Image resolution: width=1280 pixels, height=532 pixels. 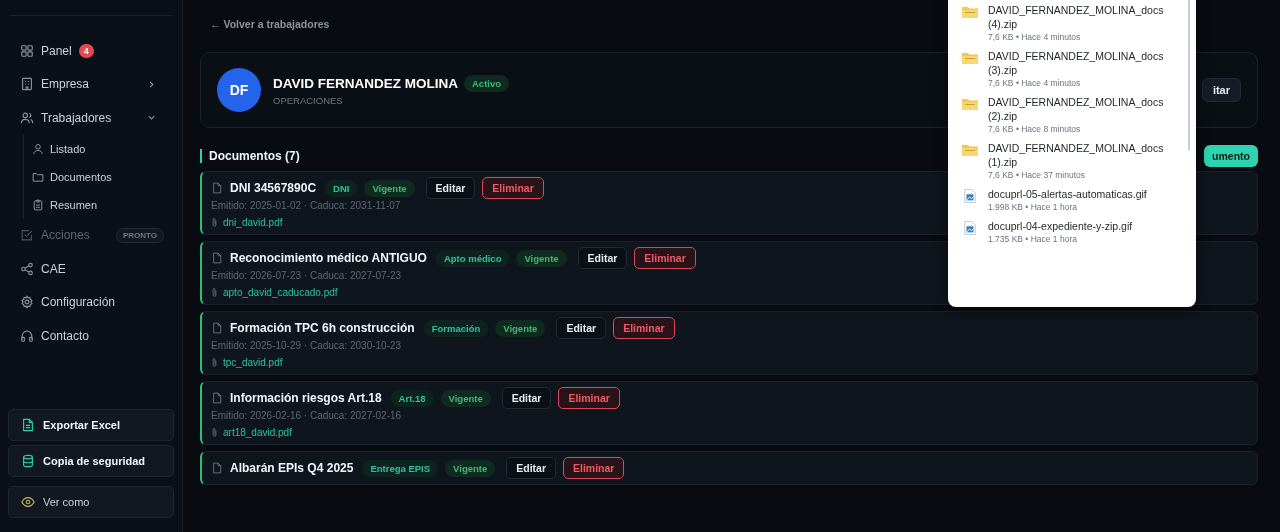 I want to click on category-tag: Entrega EPIS, so click(x=400, y=468).